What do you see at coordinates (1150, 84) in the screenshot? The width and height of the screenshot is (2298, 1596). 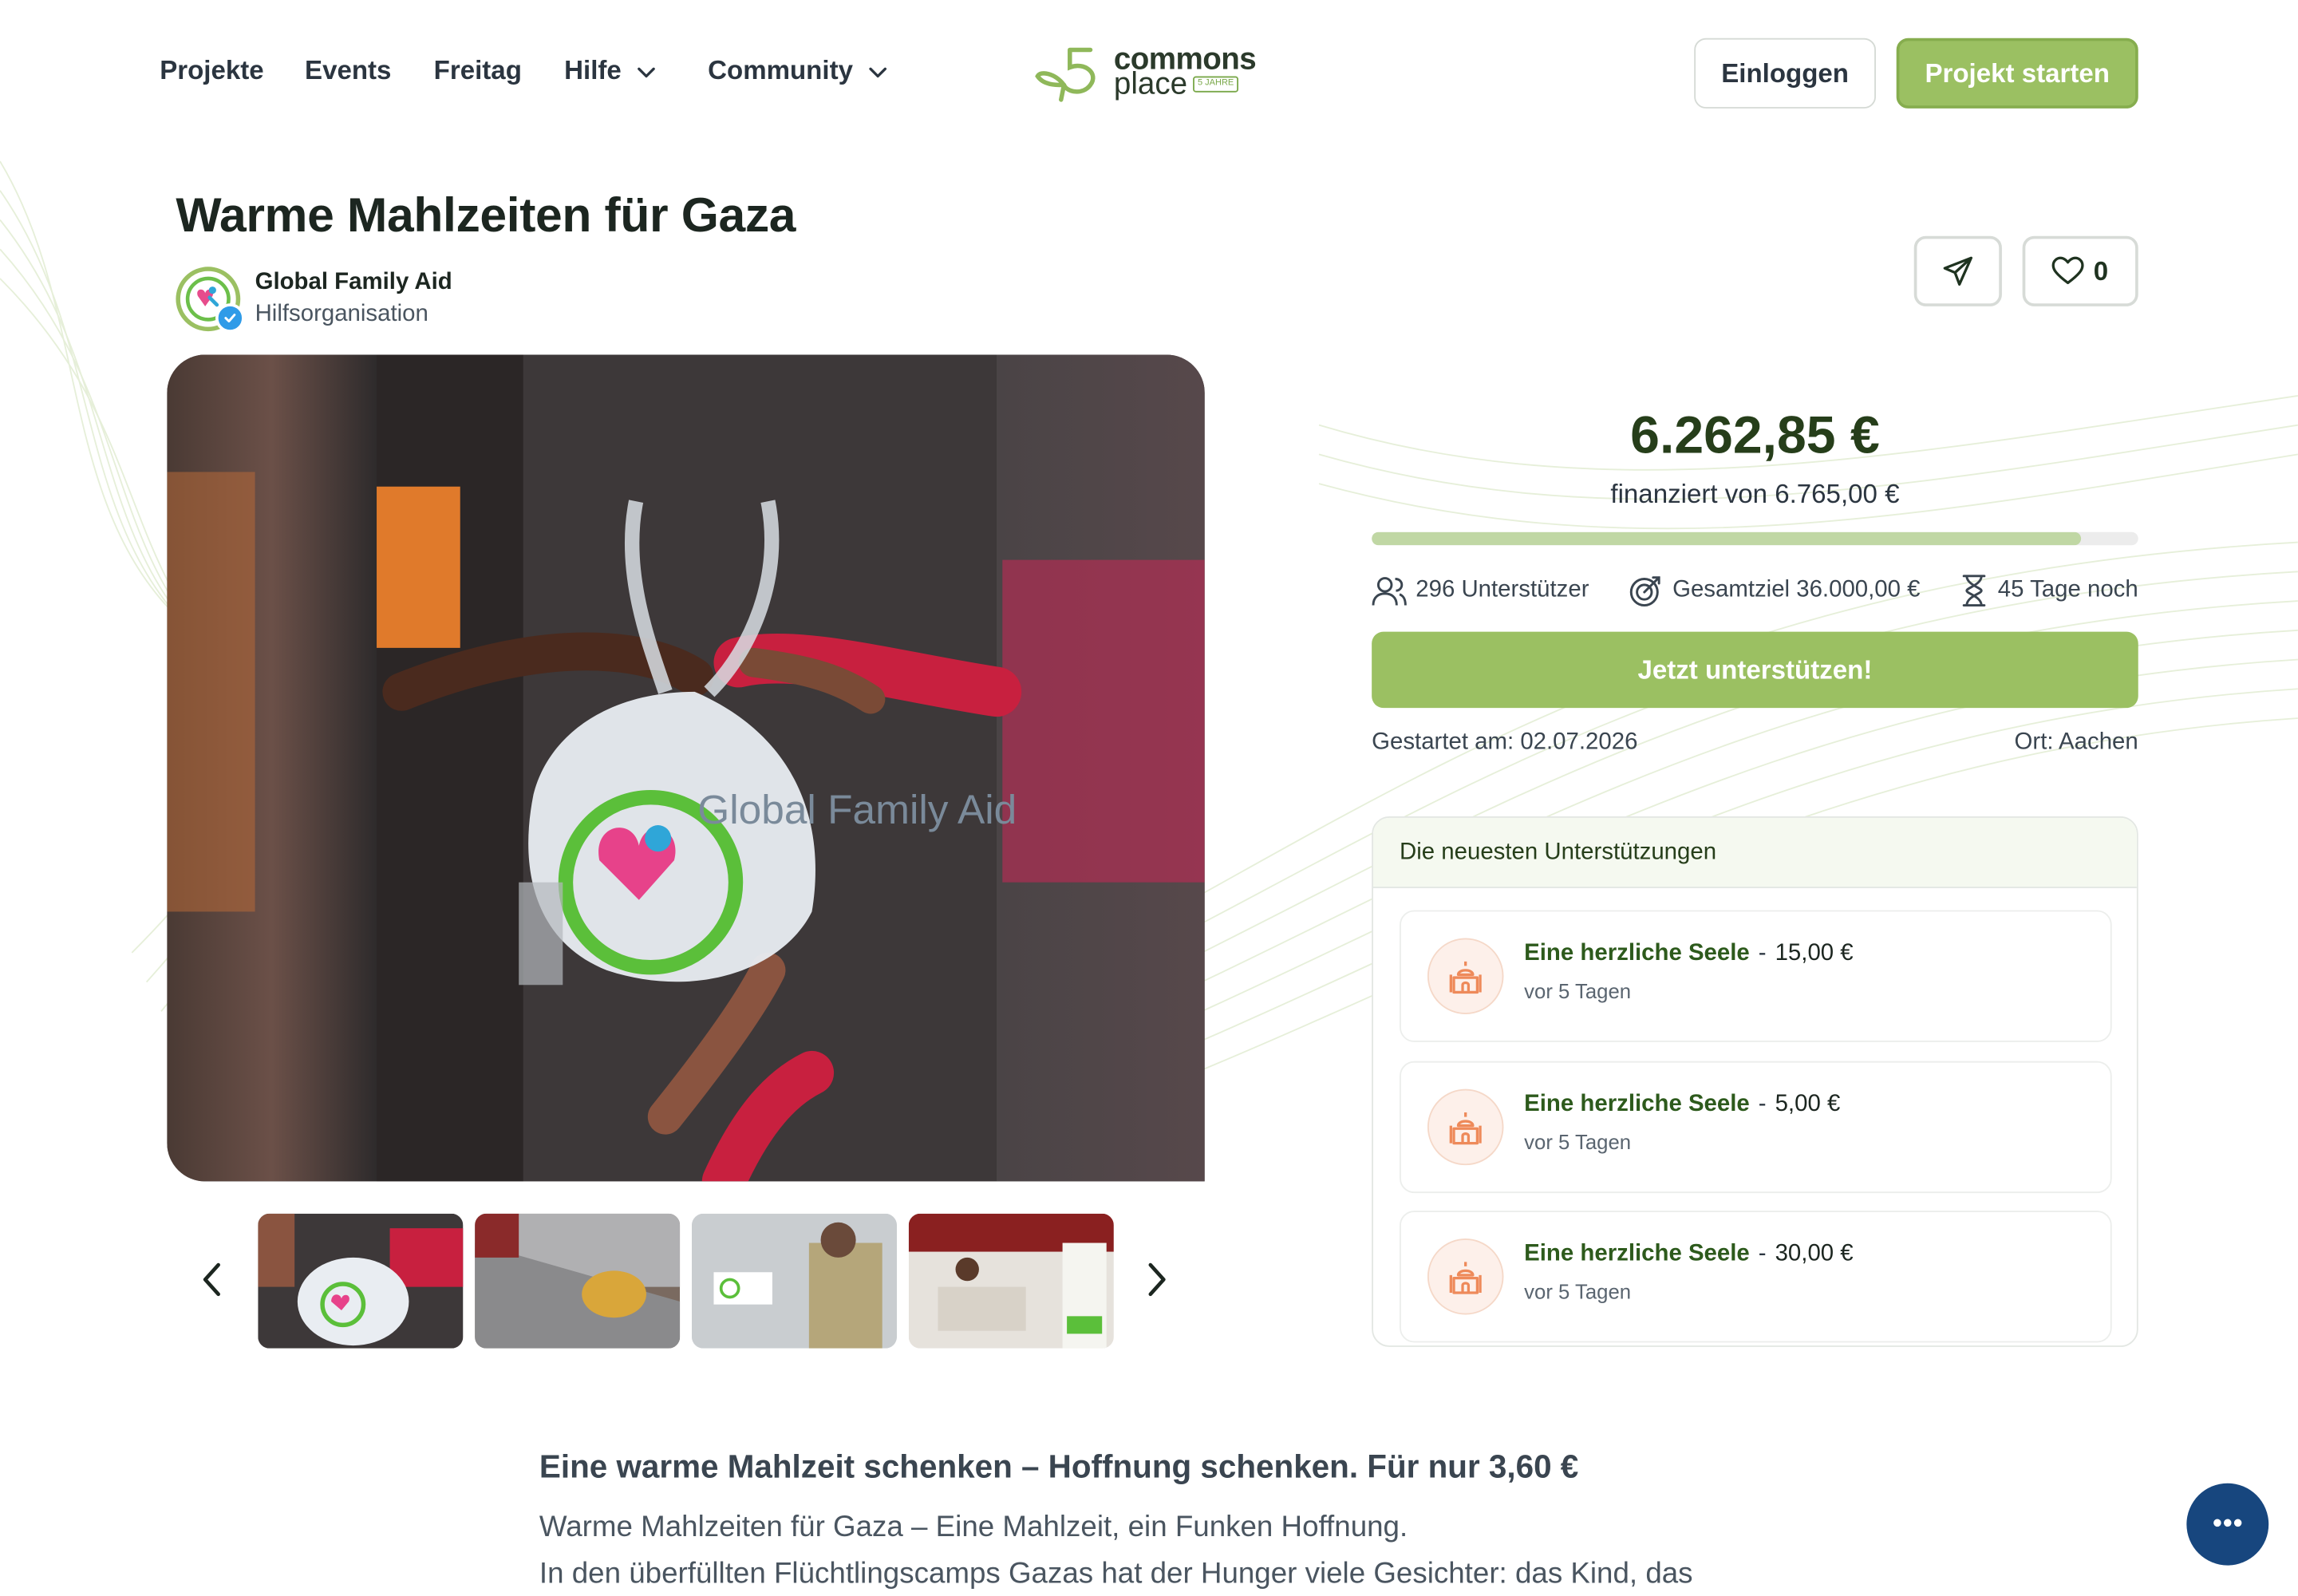 I see `logo-text-bottom: place` at bounding box center [1150, 84].